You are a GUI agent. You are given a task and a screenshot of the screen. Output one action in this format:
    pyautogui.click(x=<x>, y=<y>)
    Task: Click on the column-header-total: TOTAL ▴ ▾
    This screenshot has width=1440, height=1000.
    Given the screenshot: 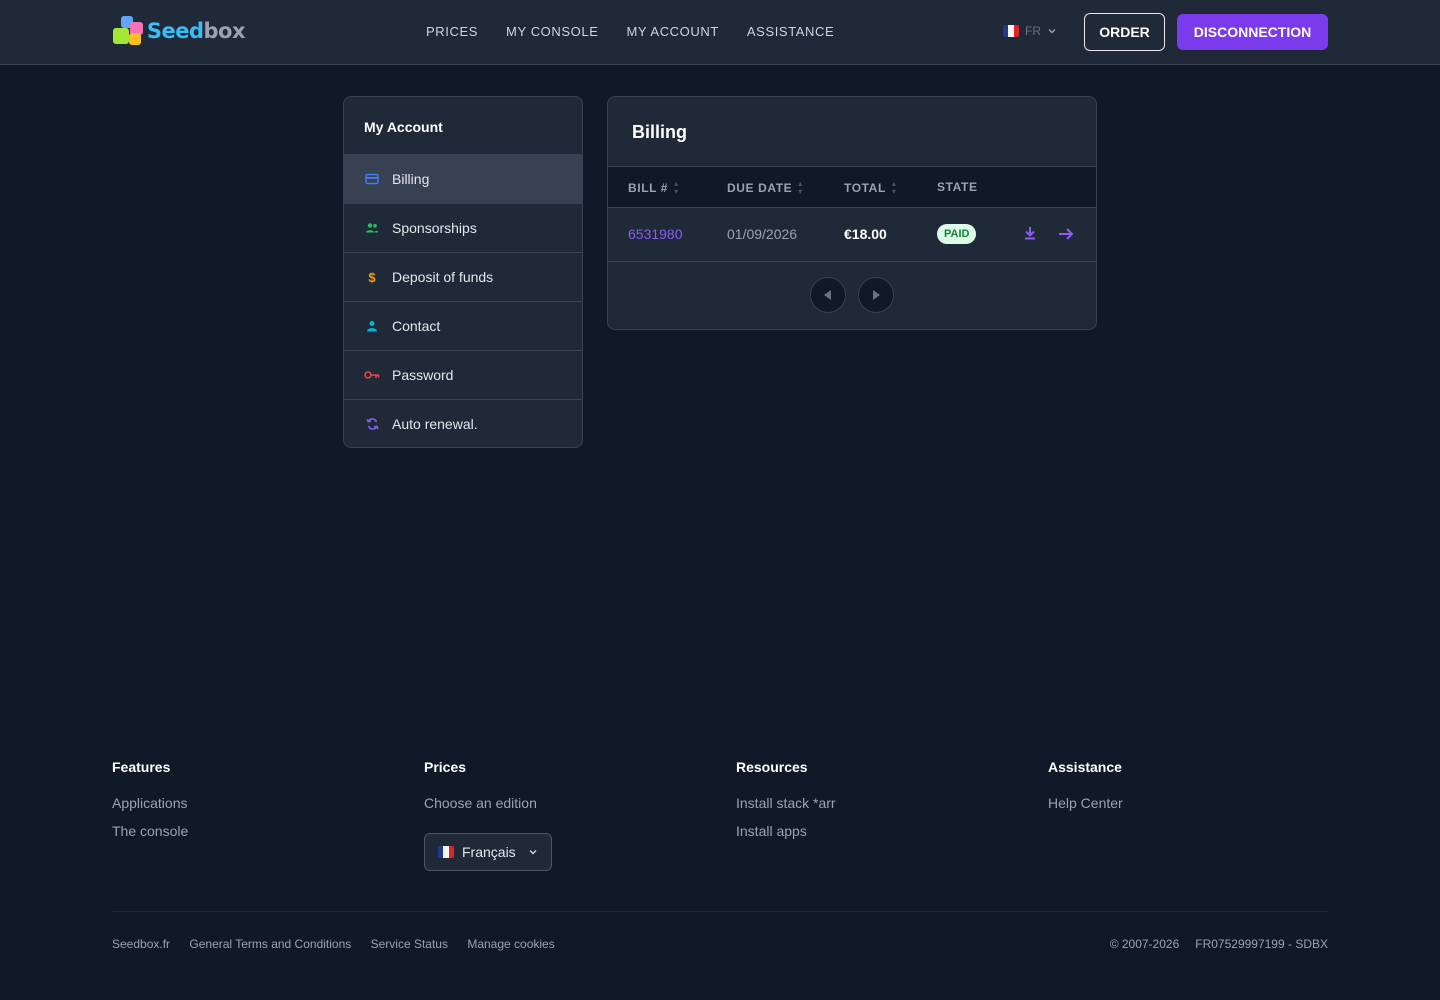 What is the action you would take?
    pyautogui.click(x=870, y=188)
    